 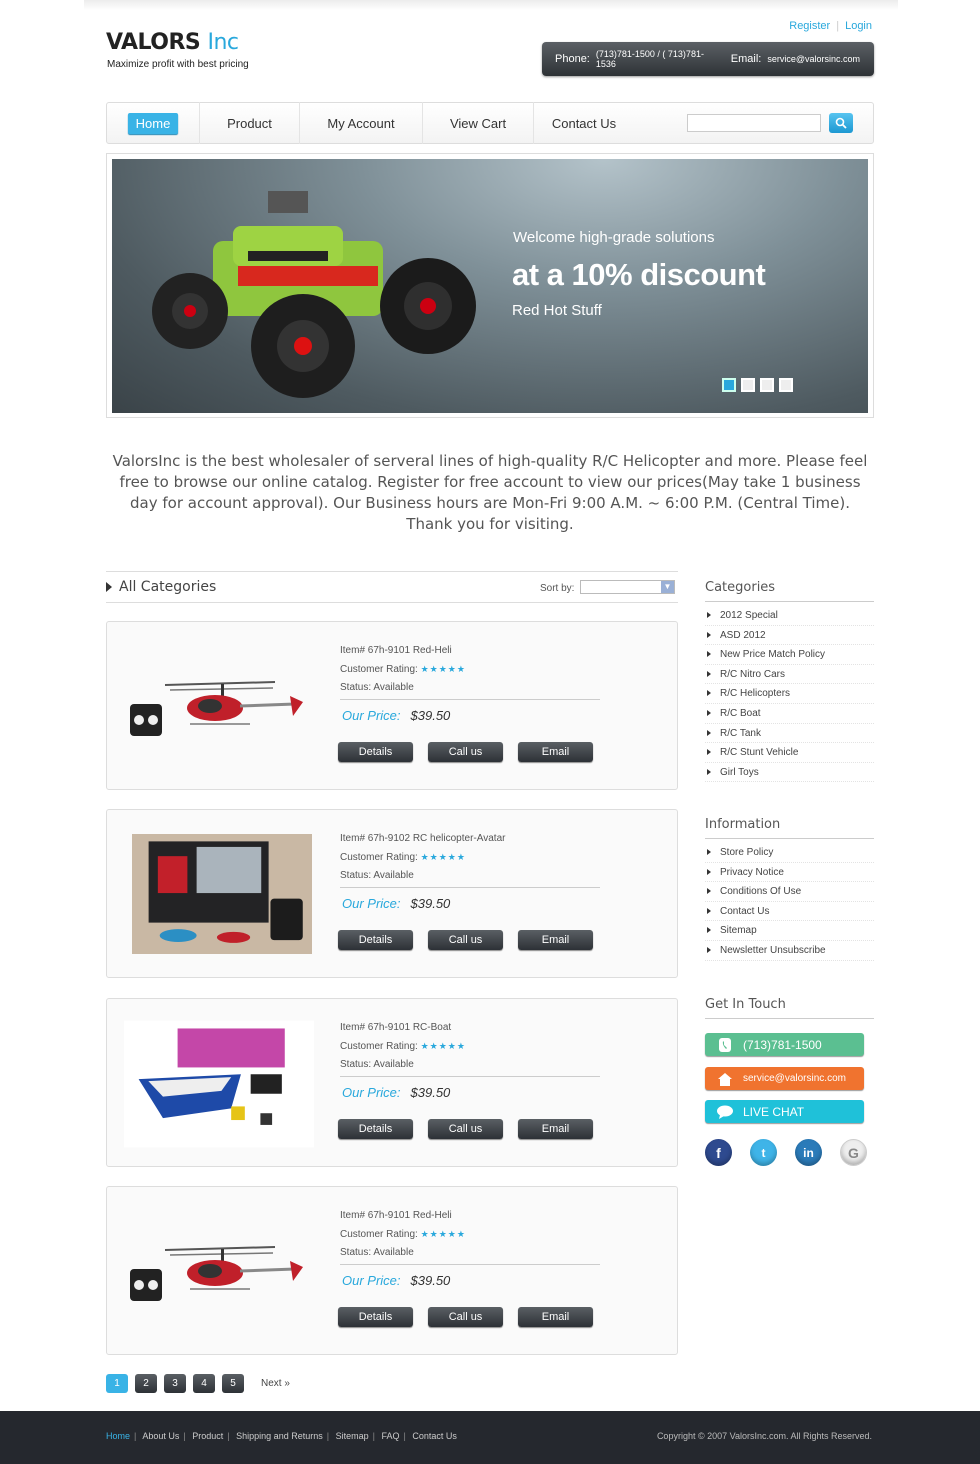 I want to click on nav-item-contact-us: Contact Us, so click(x=584, y=123).